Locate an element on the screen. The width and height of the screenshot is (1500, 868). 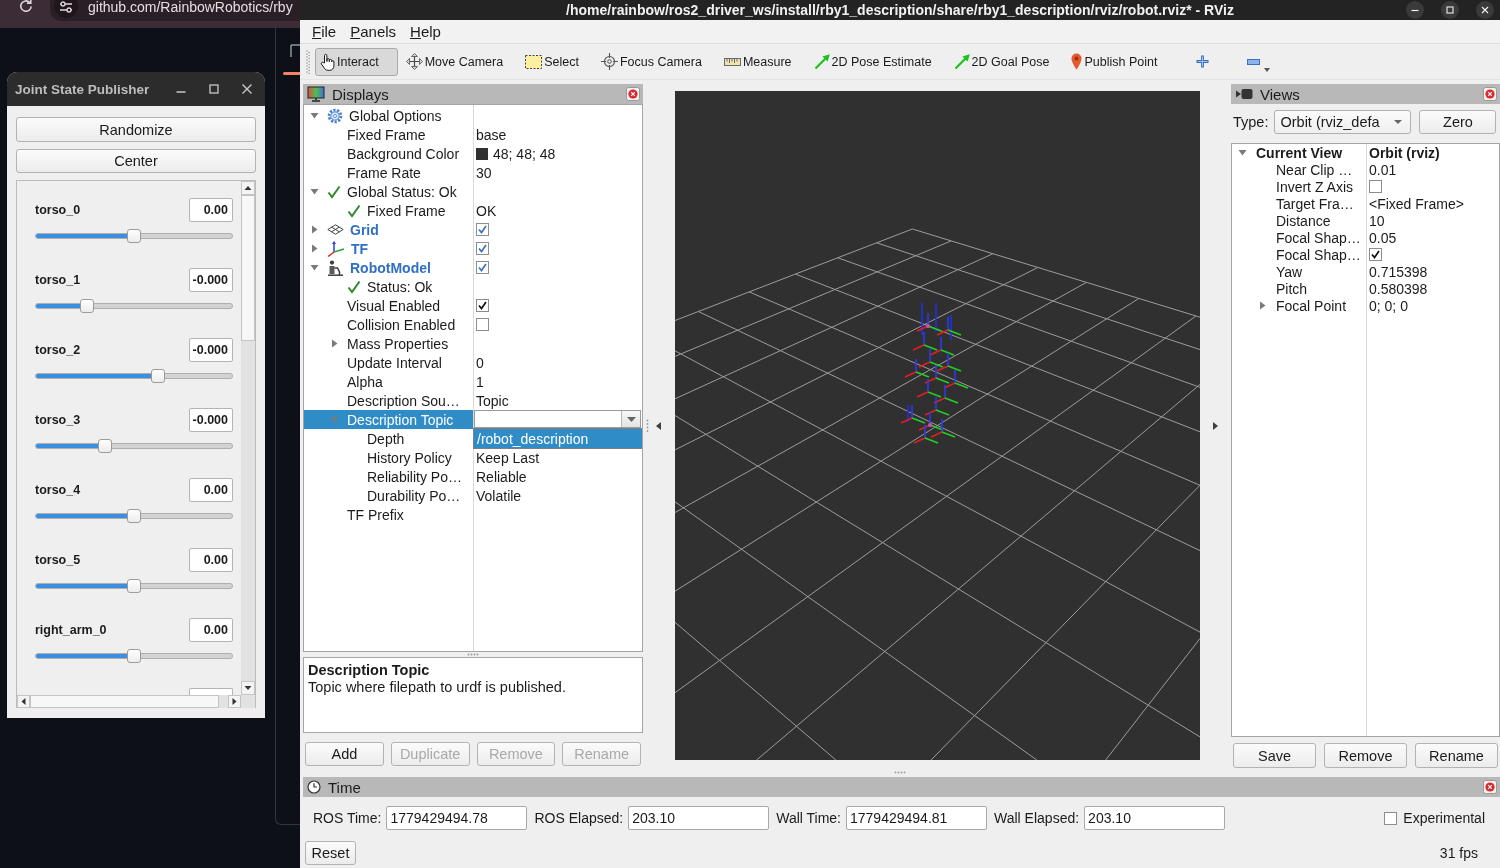
tree-item: Alpha is located at coordinates (388, 381).